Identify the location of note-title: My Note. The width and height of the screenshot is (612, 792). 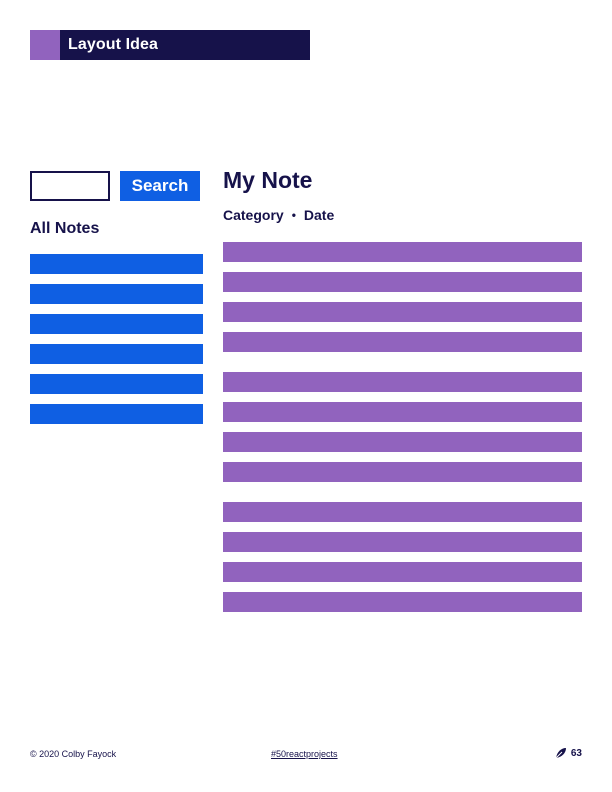
(268, 180).